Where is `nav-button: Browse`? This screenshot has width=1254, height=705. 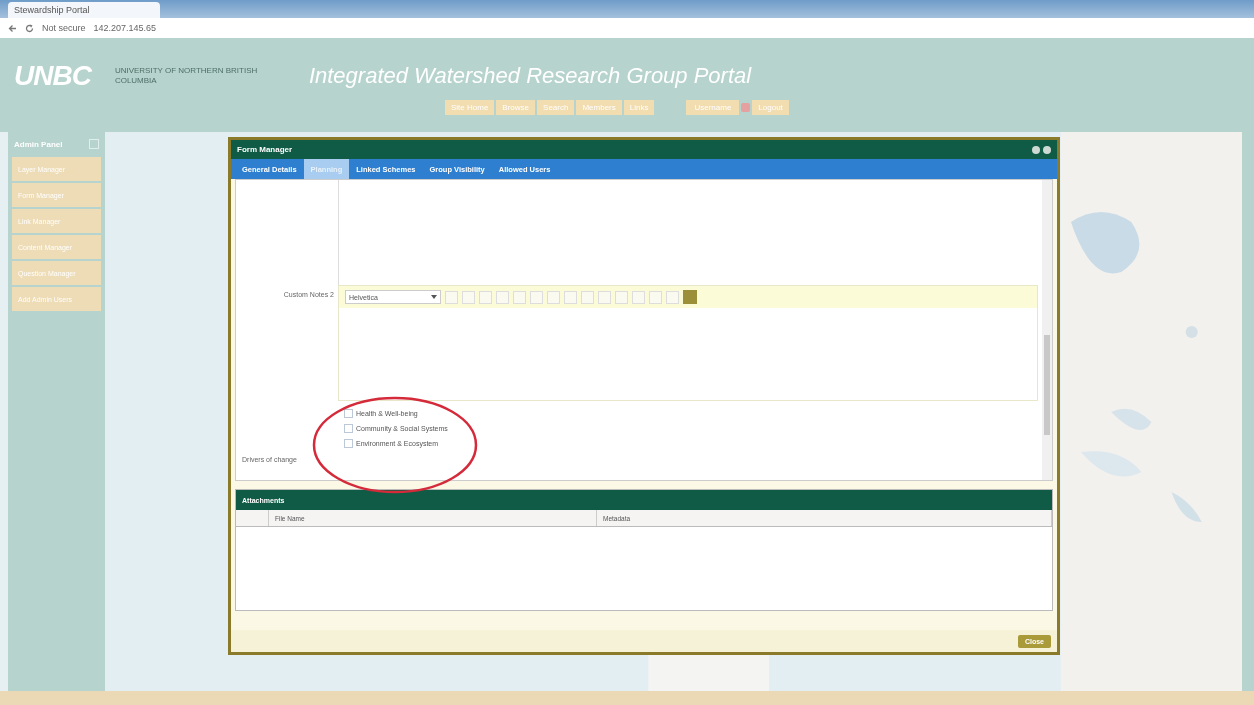 nav-button: Browse is located at coordinates (516, 107).